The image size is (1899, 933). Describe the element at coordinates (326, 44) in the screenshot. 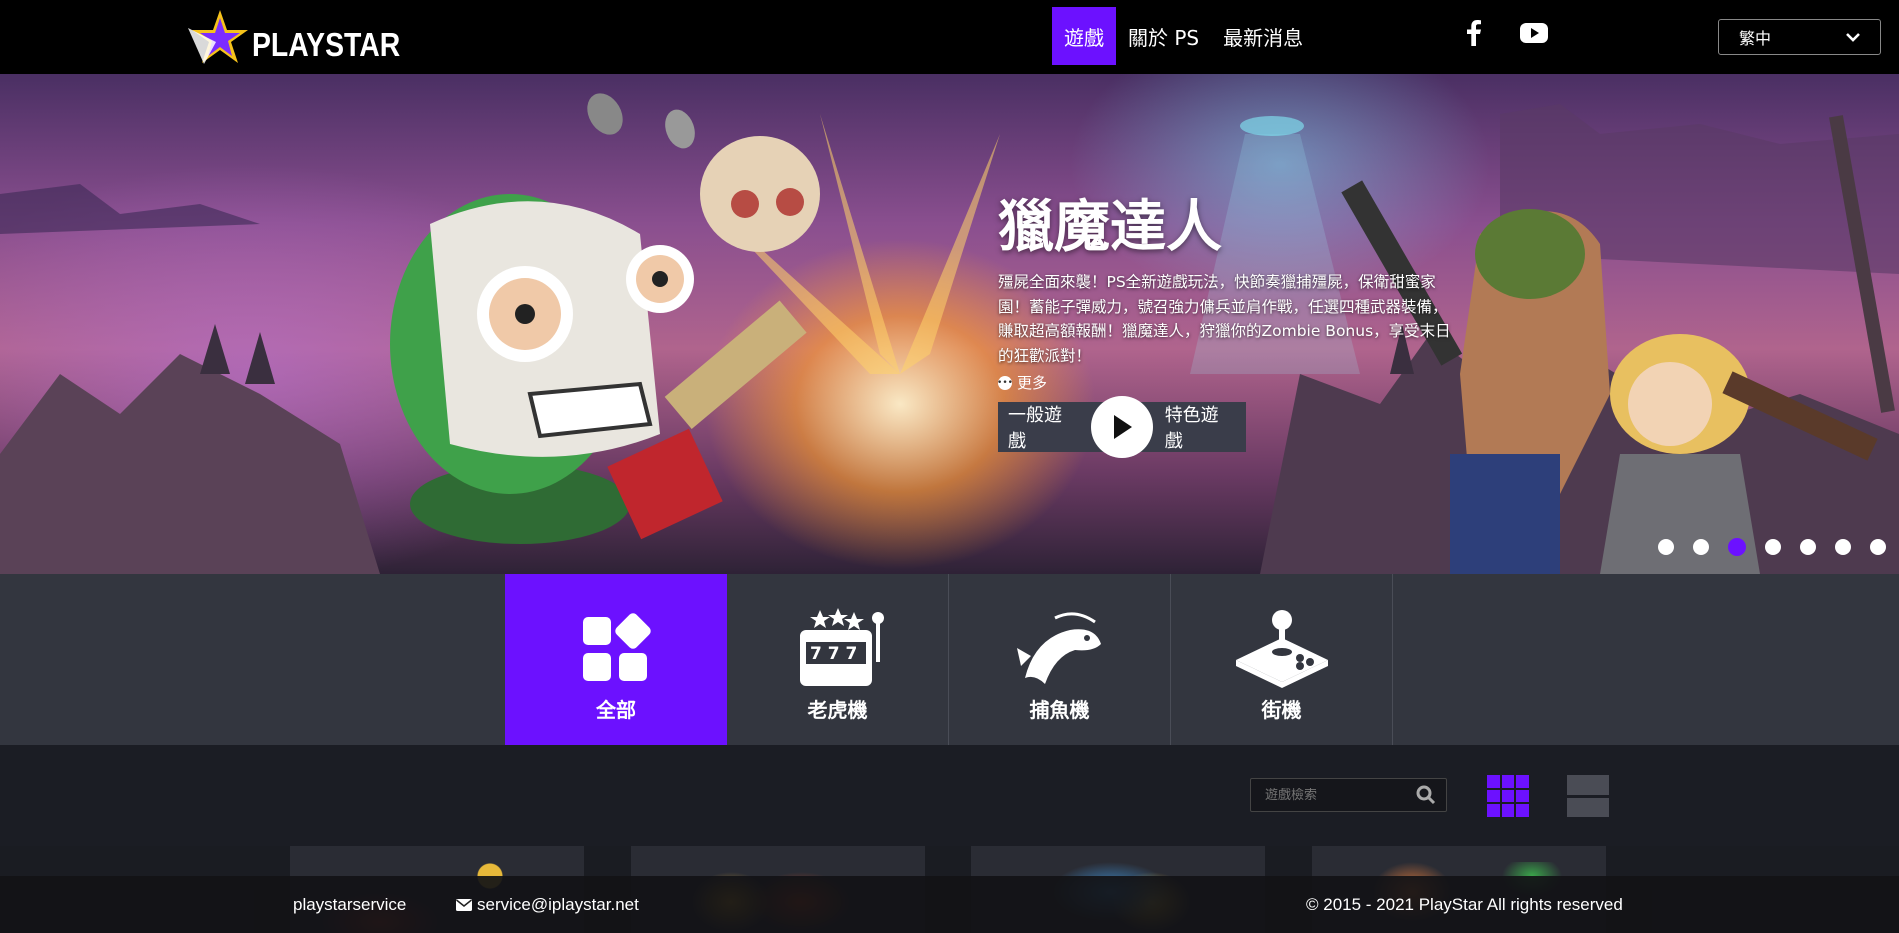

I see `brand-name: PLAYSTAR` at that location.